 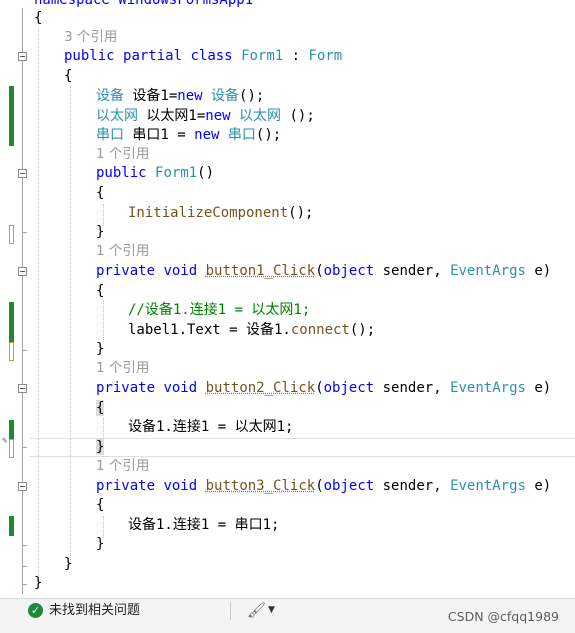 I want to click on collapse-ctor-icon, so click(x=22, y=173).